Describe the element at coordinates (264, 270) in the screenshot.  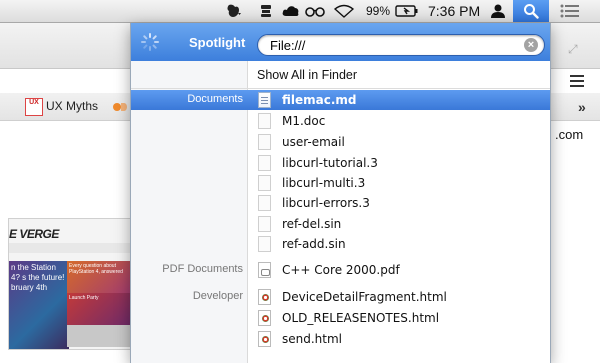
I see `pdf-icon` at that location.